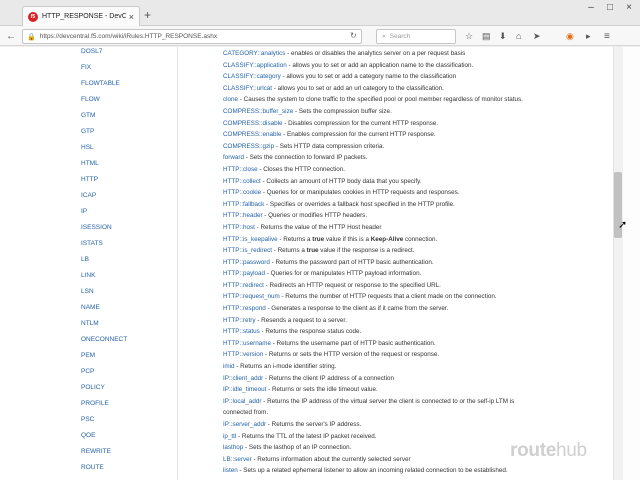  What do you see at coordinates (126, 452) in the screenshot?
I see `sidebar-item-rewrite: REWRITE` at bounding box center [126, 452].